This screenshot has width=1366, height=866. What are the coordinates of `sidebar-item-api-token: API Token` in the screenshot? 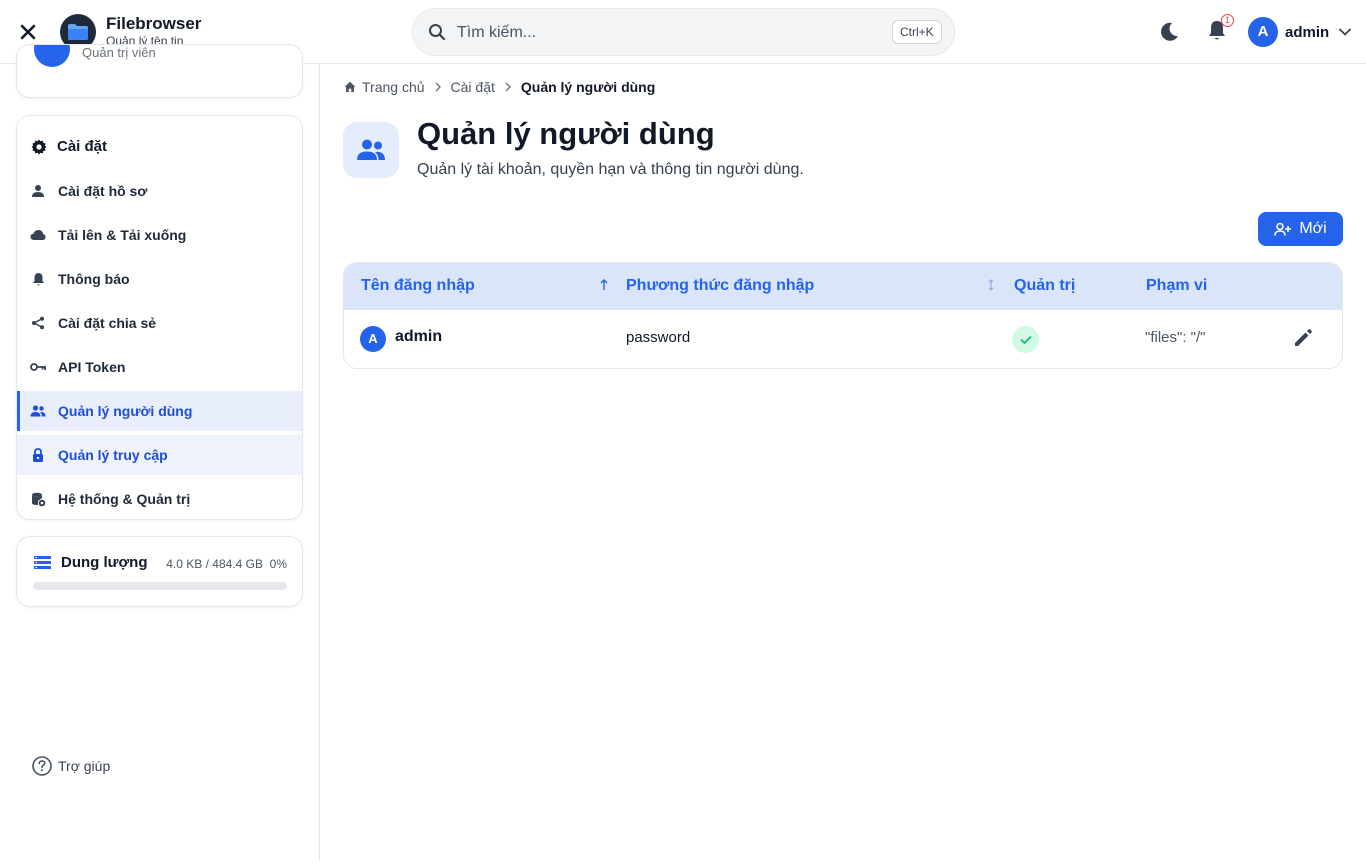 It's located at (159, 367).